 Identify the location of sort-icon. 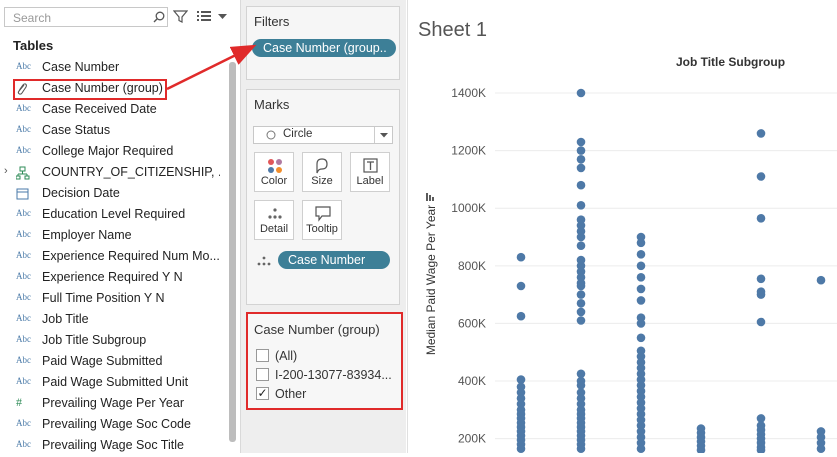
(430, 197).